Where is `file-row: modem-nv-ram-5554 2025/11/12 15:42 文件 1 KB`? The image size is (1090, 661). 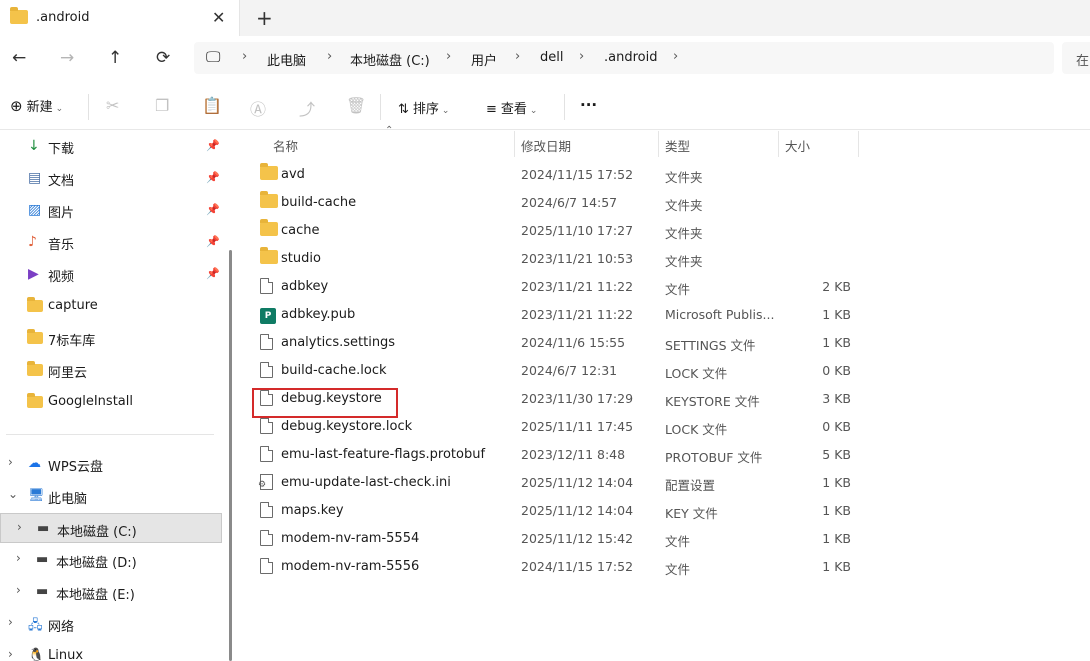
file-row: modem-nv-ram-5554 2025/11/12 15:42 文件 1 KB is located at coordinates (665, 539).